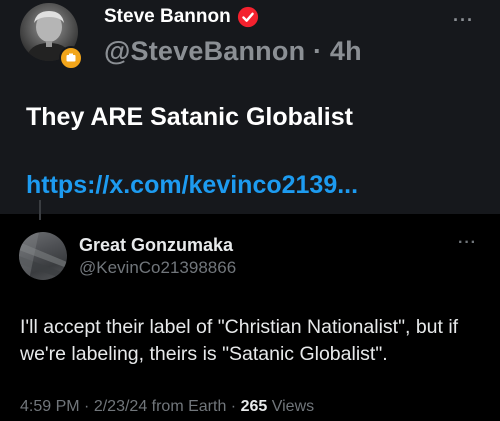  What do you see at coordinates (189, 117) in the screenshot?
I see `post-text: They ARE Satanic Globalist` at bounding box center [189, 117].